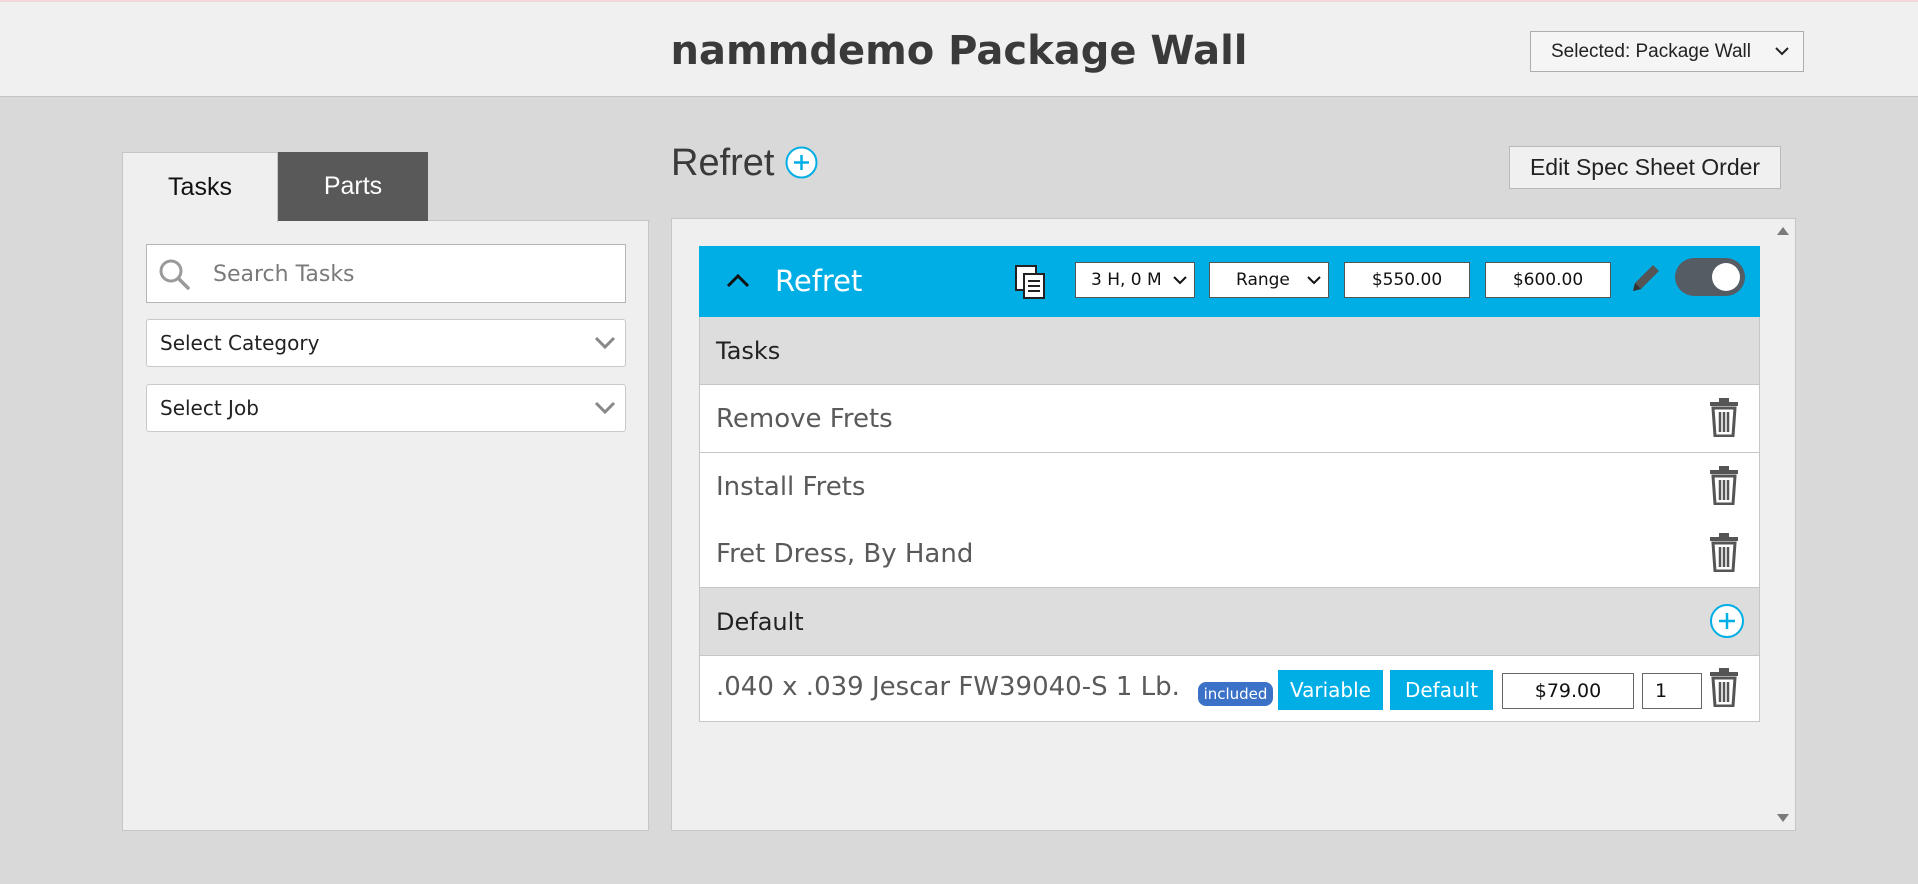 The width and height of the screenshot is (1918, 884). I want to click on search-field, so click(386, 273).